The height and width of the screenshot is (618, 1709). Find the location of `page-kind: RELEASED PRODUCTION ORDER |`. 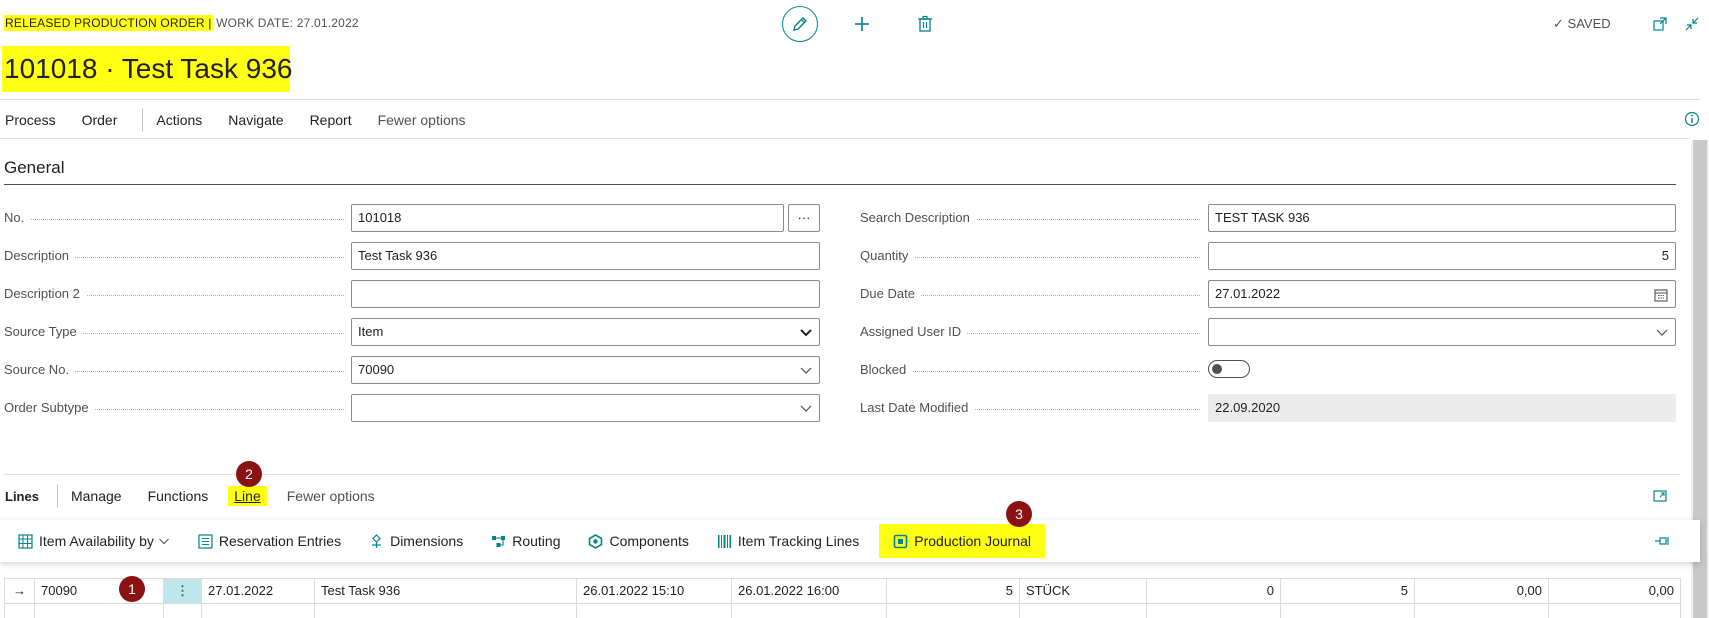

page-kind: RELEASED PRODUCTION ORDER | is located at coordinates (108, 23).